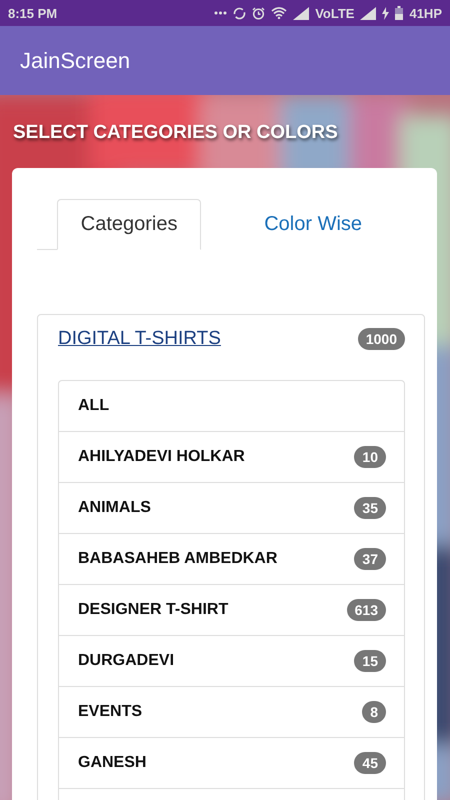 This screenshot has height=800, width=450. Describe the element at coordinates (399, 13) in the screenshot. I see `battery-icon` at that location.